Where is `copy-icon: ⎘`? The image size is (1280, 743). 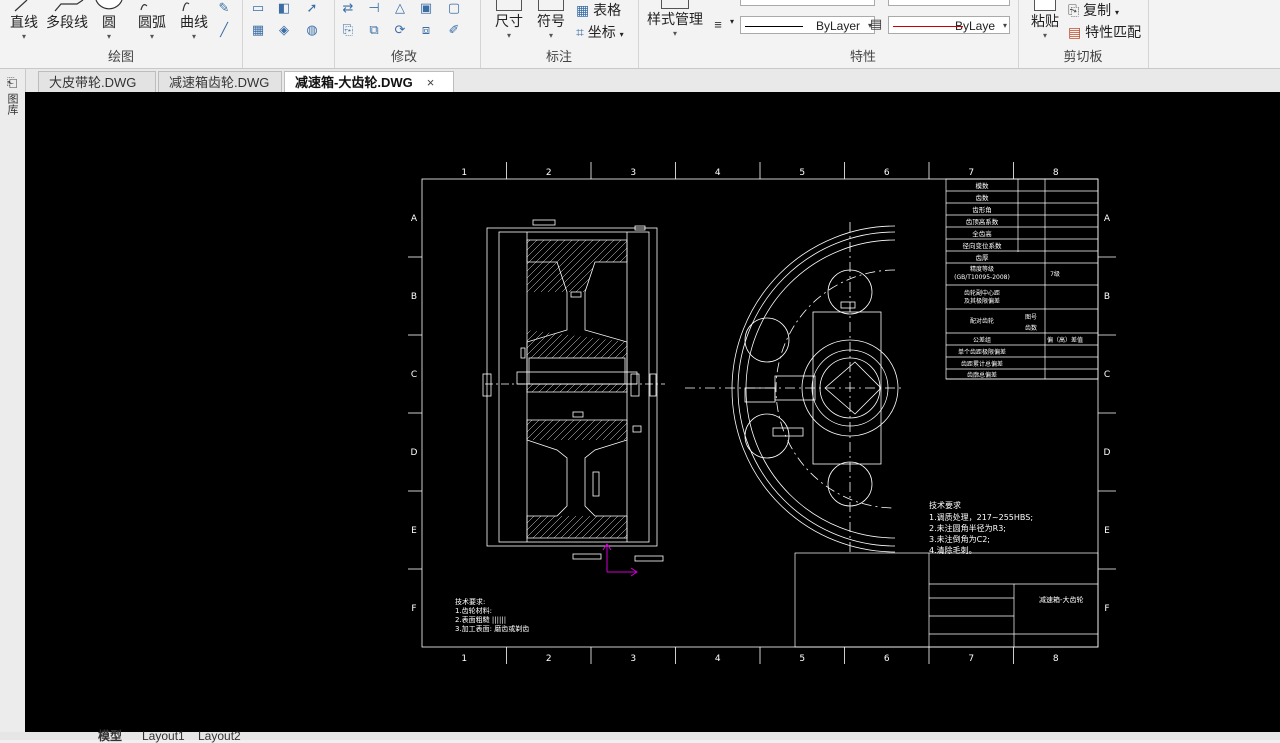
copy-icon: ⎘ is located at coordinates (348, 30).